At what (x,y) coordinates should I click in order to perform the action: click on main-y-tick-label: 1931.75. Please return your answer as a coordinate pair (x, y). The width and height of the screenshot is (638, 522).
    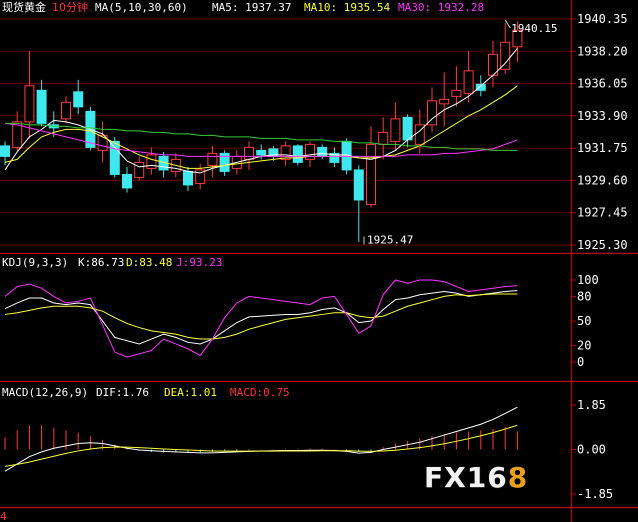
    Looking at the image, I should click on (602, 148).